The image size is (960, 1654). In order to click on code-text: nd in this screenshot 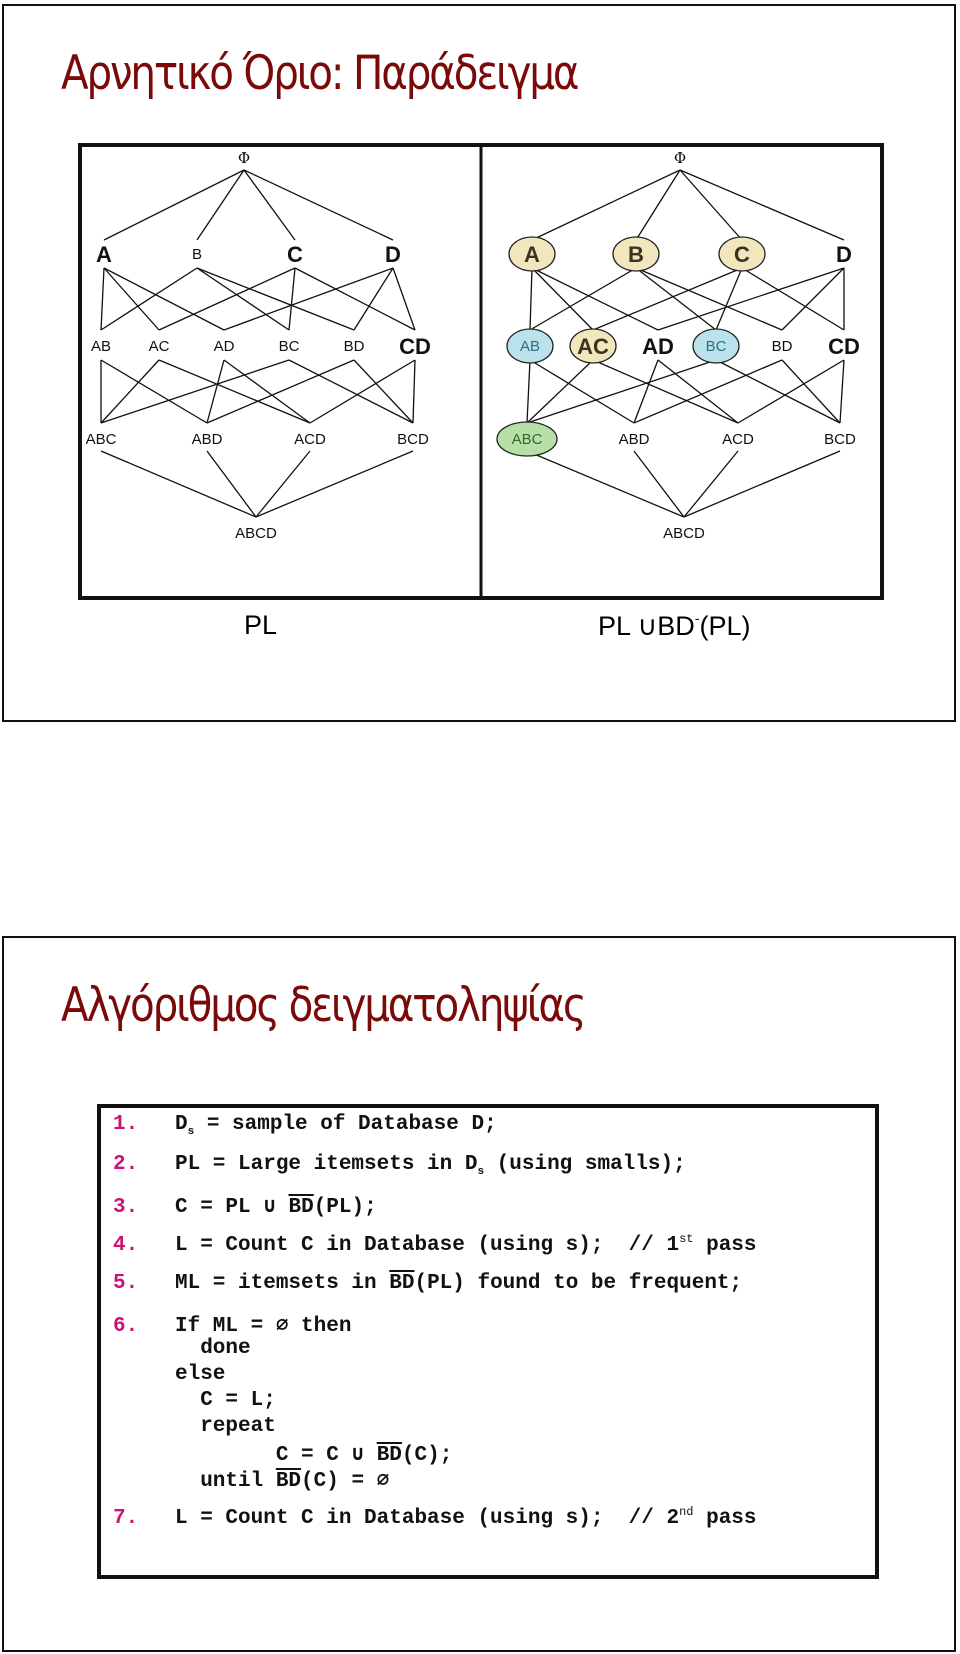, I will do `click(686, 1512)`.